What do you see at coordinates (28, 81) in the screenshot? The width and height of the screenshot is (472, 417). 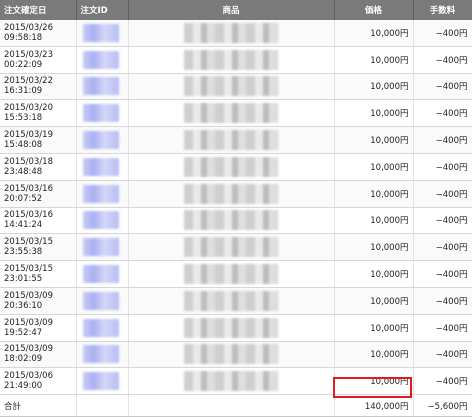 I see `order-date: 2015/03/22` at bounding box center [28, 81].